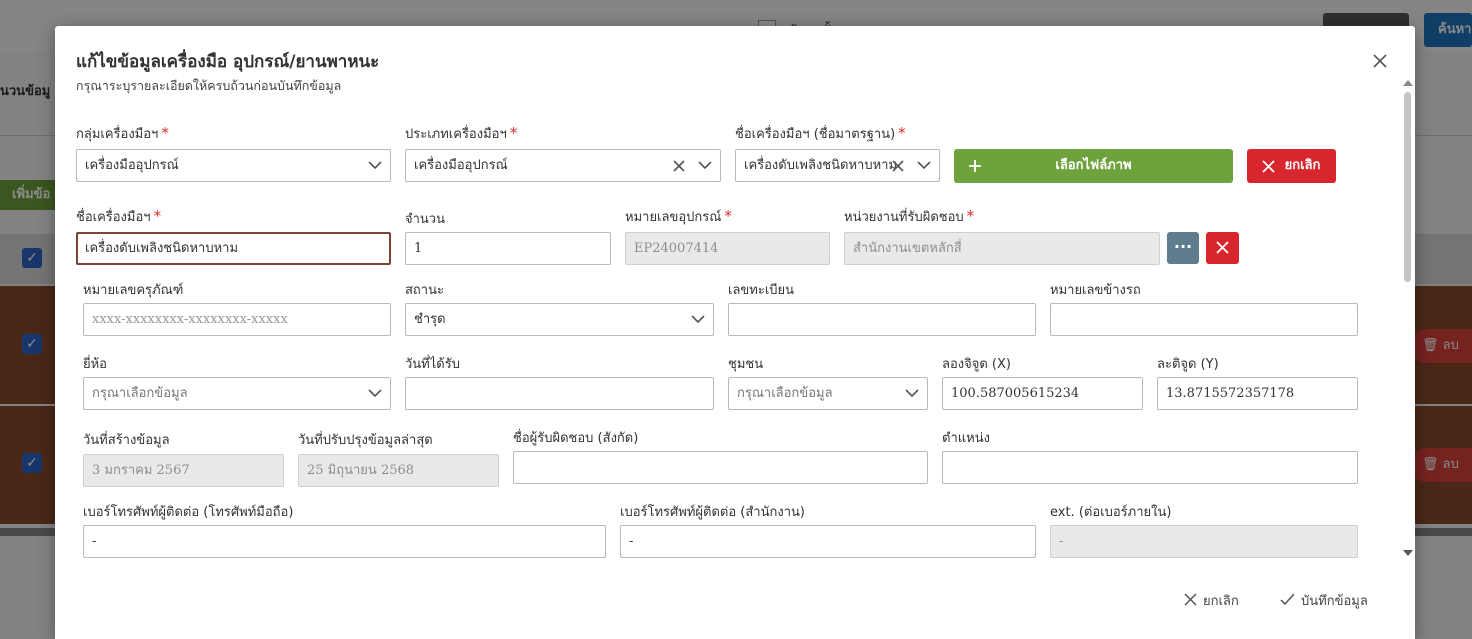  Describe the element at coordinates (508, 248) in the screenshot. I see `quantity-input: 1` at that location.